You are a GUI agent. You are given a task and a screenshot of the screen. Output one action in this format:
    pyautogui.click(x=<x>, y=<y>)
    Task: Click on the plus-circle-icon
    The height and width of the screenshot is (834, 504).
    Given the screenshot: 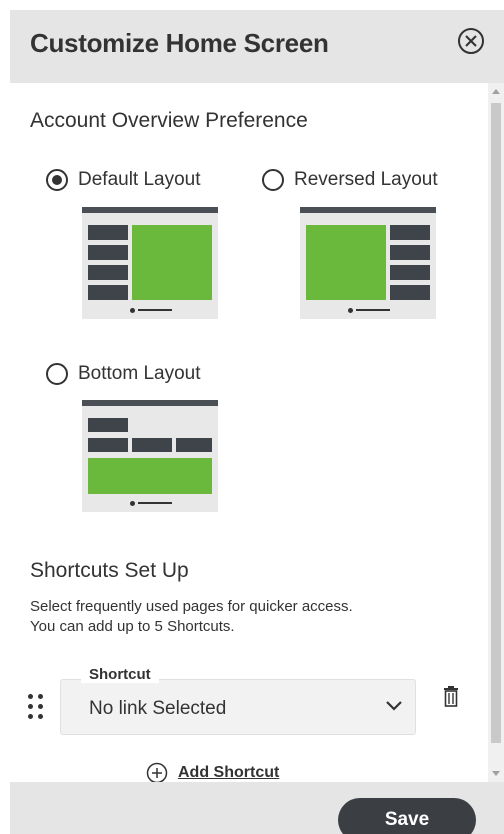 What is the action you would take?
    pyautogui.click(x=157, y=772)
    